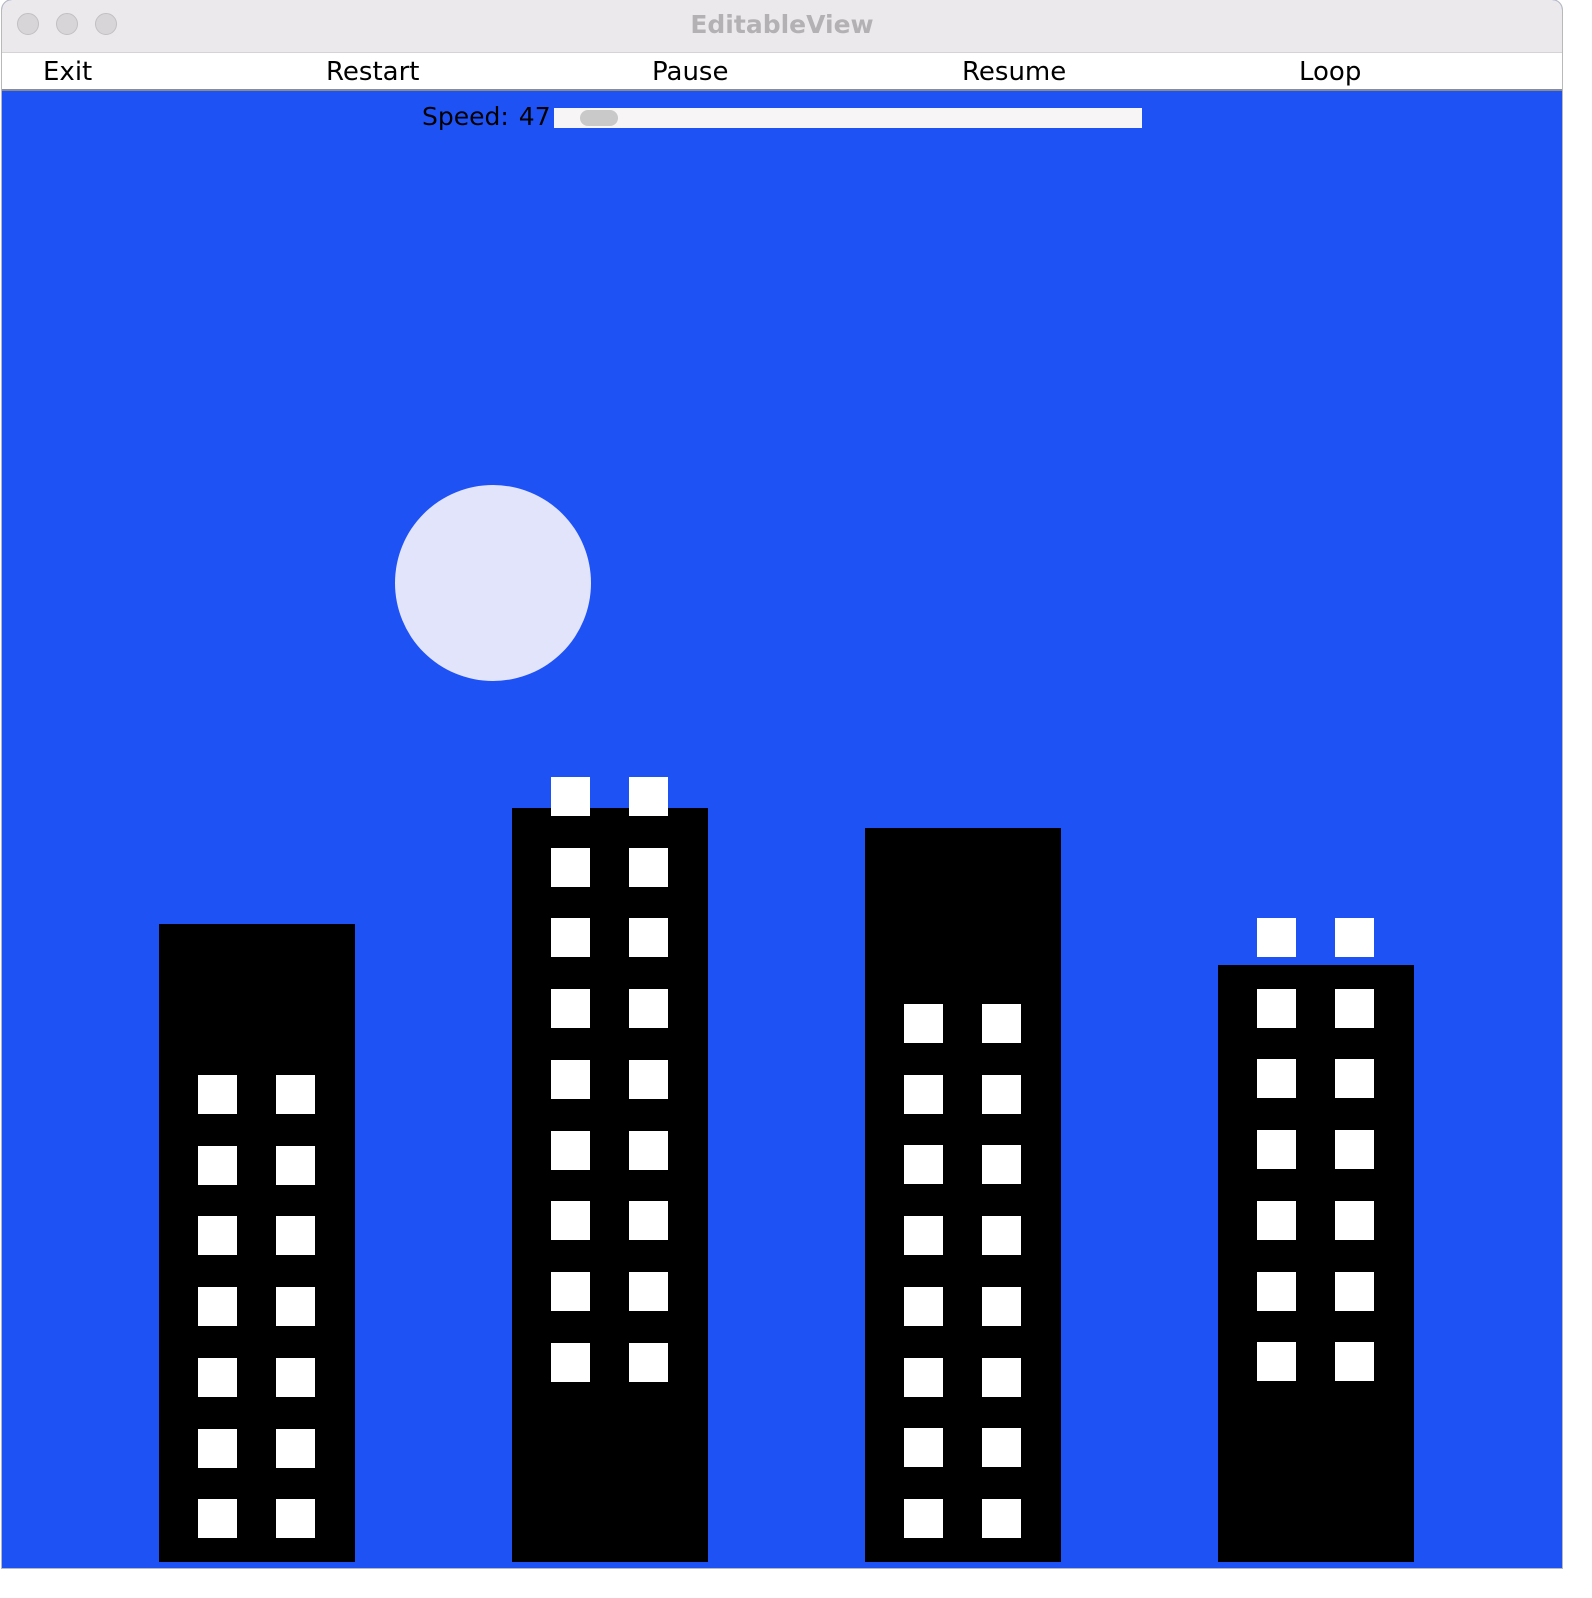 This screenshot has height=1598, width=1592. I want to click on speed-label-text: Speed:, so click(465, 116).